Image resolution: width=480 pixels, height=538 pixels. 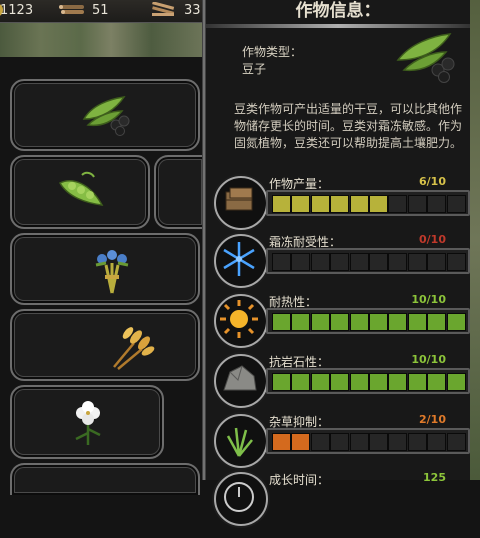 What do you see at coordinates (134, 348) in the screenshot?
I see `wheat-icon` at bounding box center [134, 348].